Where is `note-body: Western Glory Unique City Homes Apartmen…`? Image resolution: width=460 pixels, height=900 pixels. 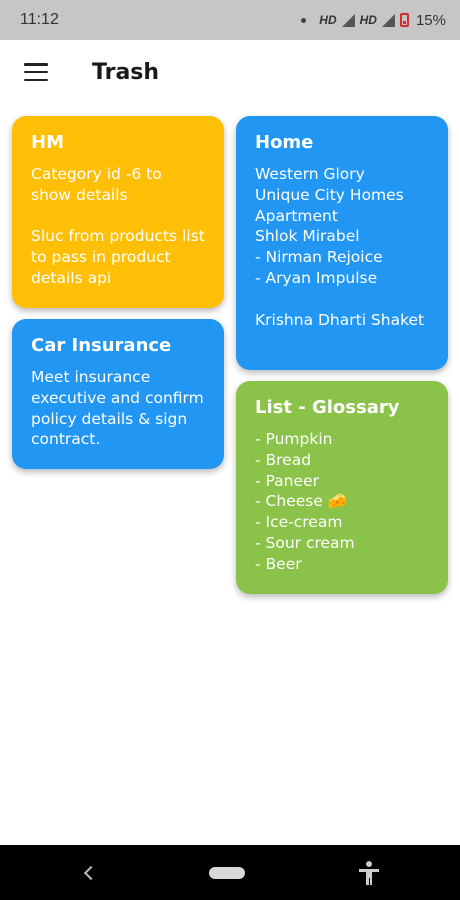
note-body: Western Glory Unique City Homes Apartmen… is located at coordinates (340, 247).